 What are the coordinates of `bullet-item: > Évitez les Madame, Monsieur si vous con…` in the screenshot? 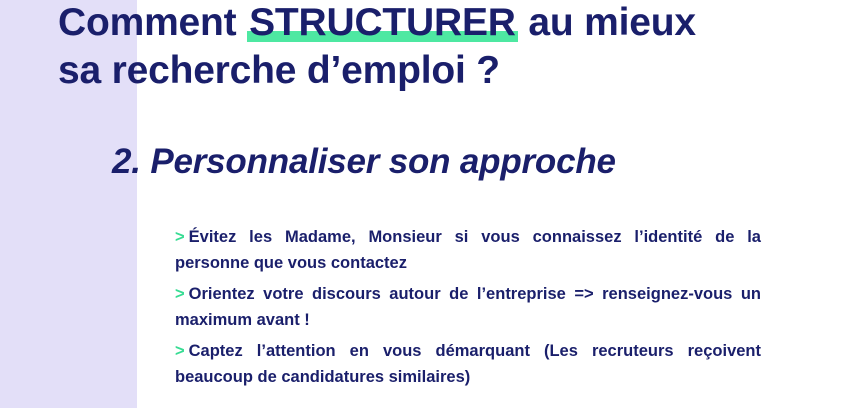 It's located at (468, 250).